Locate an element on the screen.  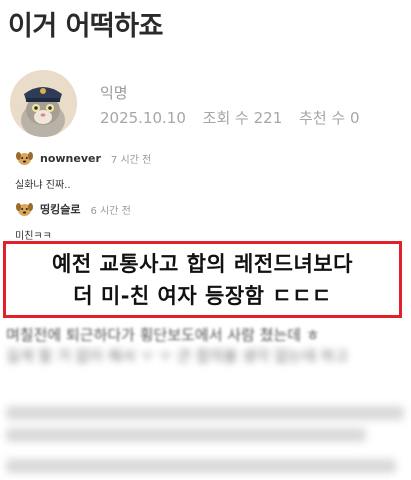
post-meta: 2025.10.10 조회 수 221 추천 수 0 is located at coordinates (236, 117).